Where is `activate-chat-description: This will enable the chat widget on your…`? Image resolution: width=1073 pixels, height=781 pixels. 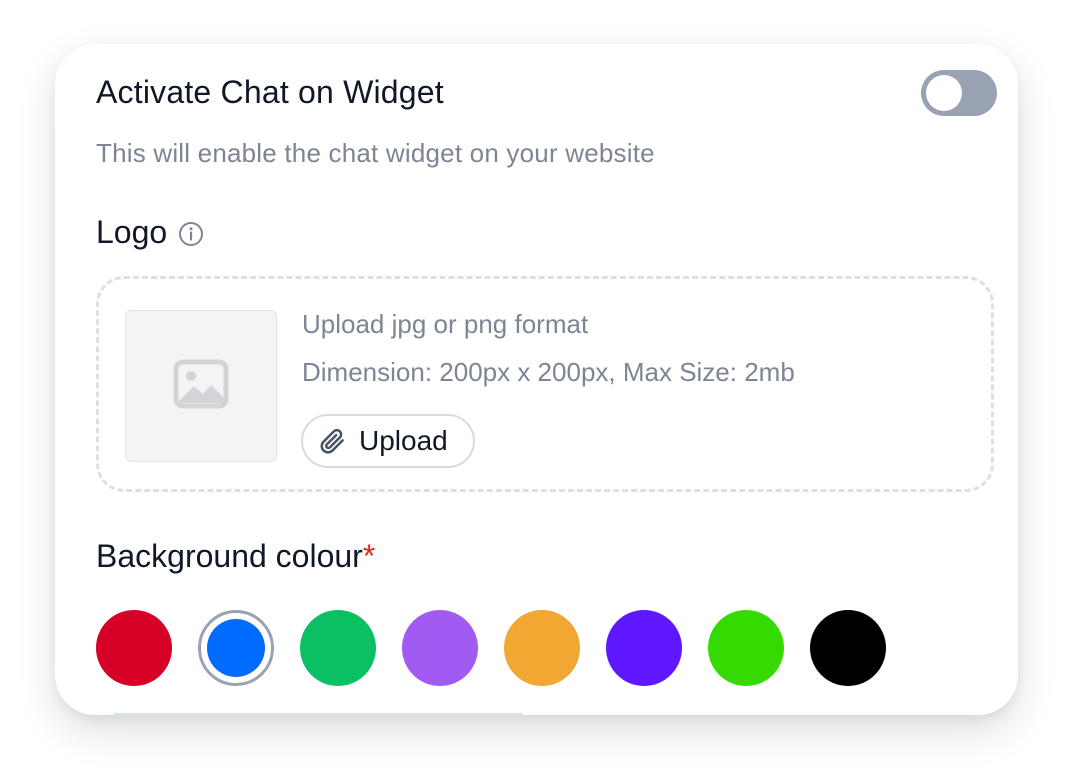 activate-chat-description: This will enable the chat widget on your… is located at coordinates (375, 153).